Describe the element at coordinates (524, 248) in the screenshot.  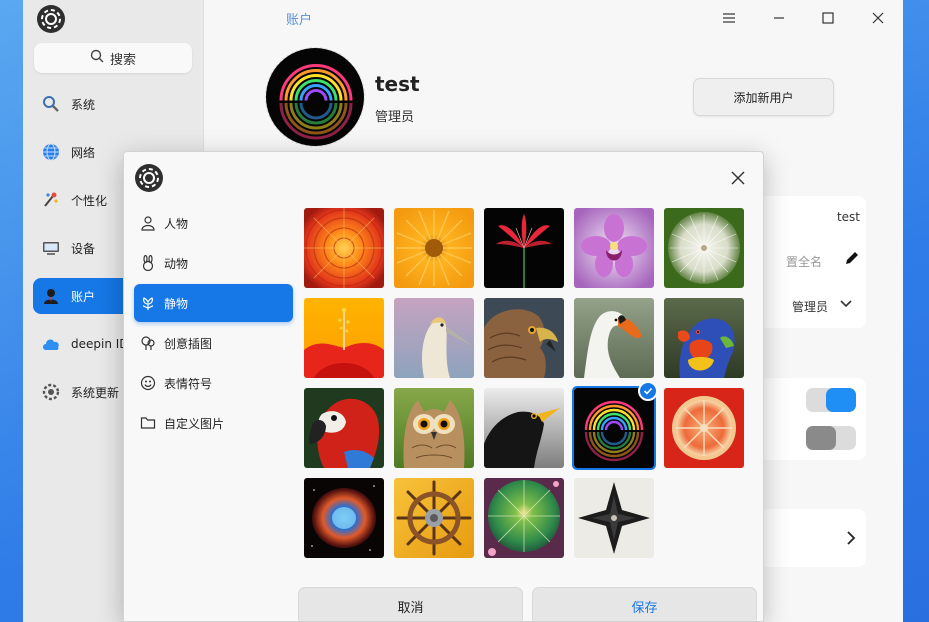
I see `avatar-red-lily` at that location.